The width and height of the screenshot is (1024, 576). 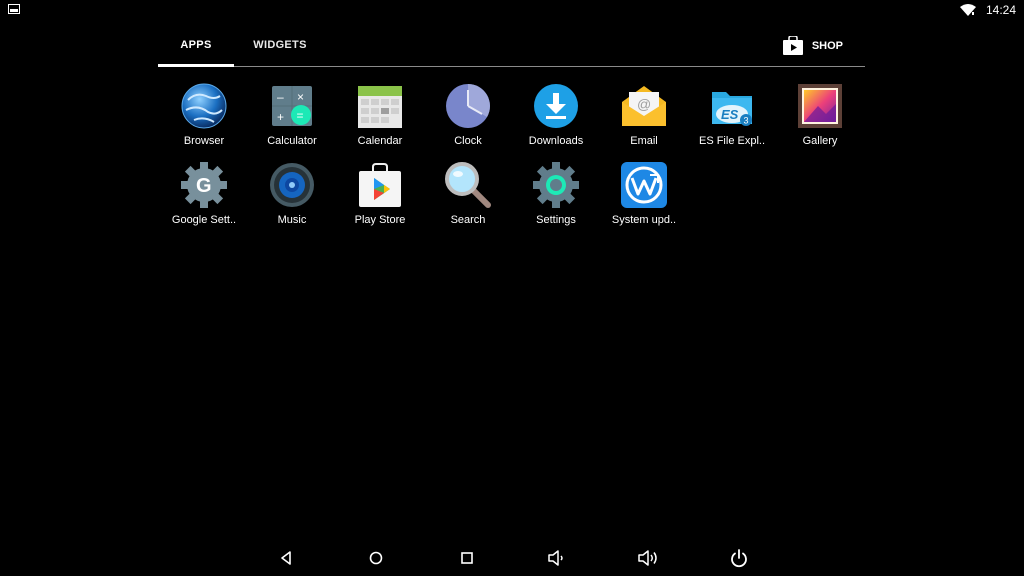 I want to click on app-play-store: Play Store, so click(x=380, y=197).